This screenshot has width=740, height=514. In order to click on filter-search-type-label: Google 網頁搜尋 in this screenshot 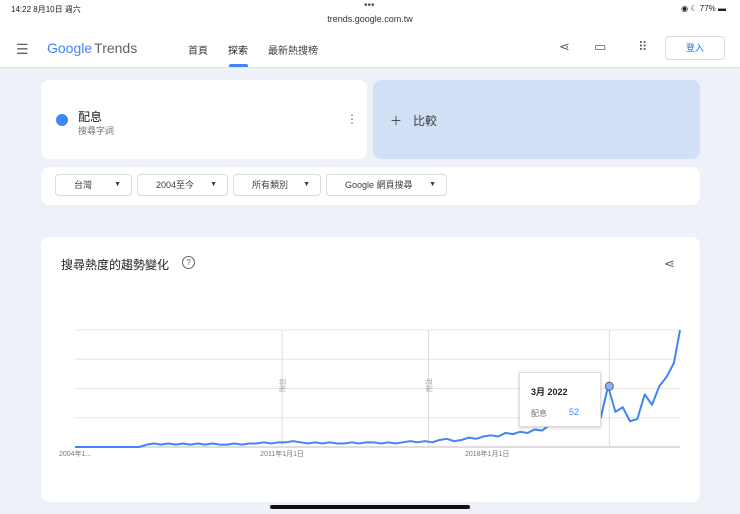, I will do `click(379, 185)`.